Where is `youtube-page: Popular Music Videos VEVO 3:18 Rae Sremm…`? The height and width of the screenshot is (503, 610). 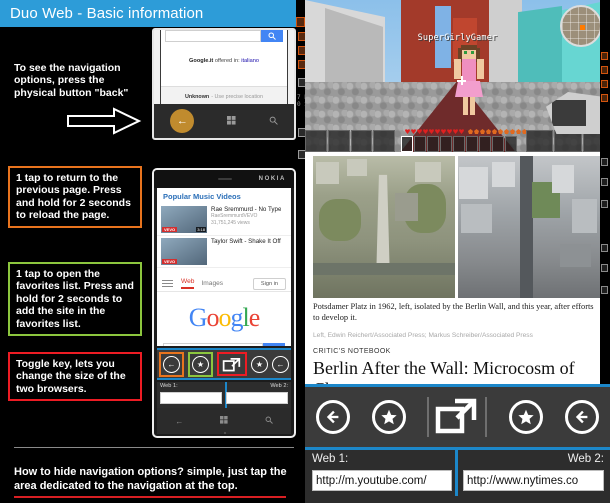
youtube-page: Popular Music Videos VEVO 3:18 Rae Sremm… is located at coordinates (224, 232).